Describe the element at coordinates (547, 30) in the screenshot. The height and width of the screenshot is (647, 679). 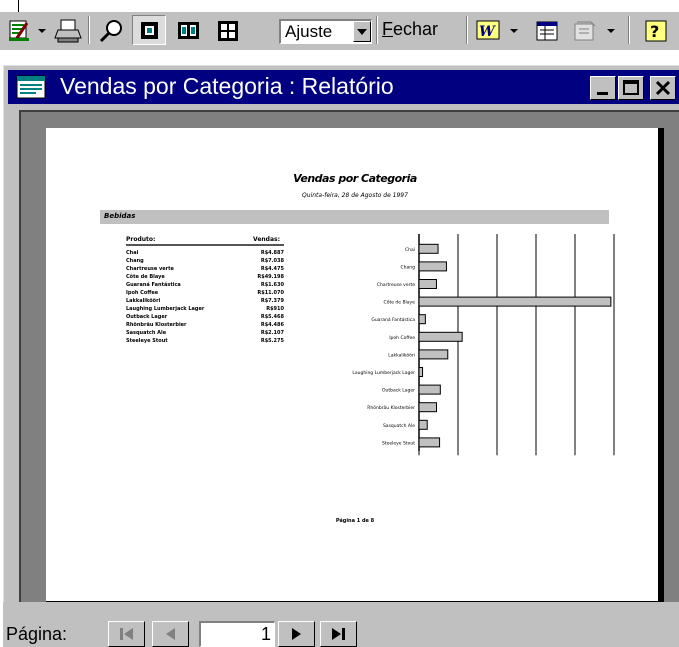
I see `database-window-icon` at that location.